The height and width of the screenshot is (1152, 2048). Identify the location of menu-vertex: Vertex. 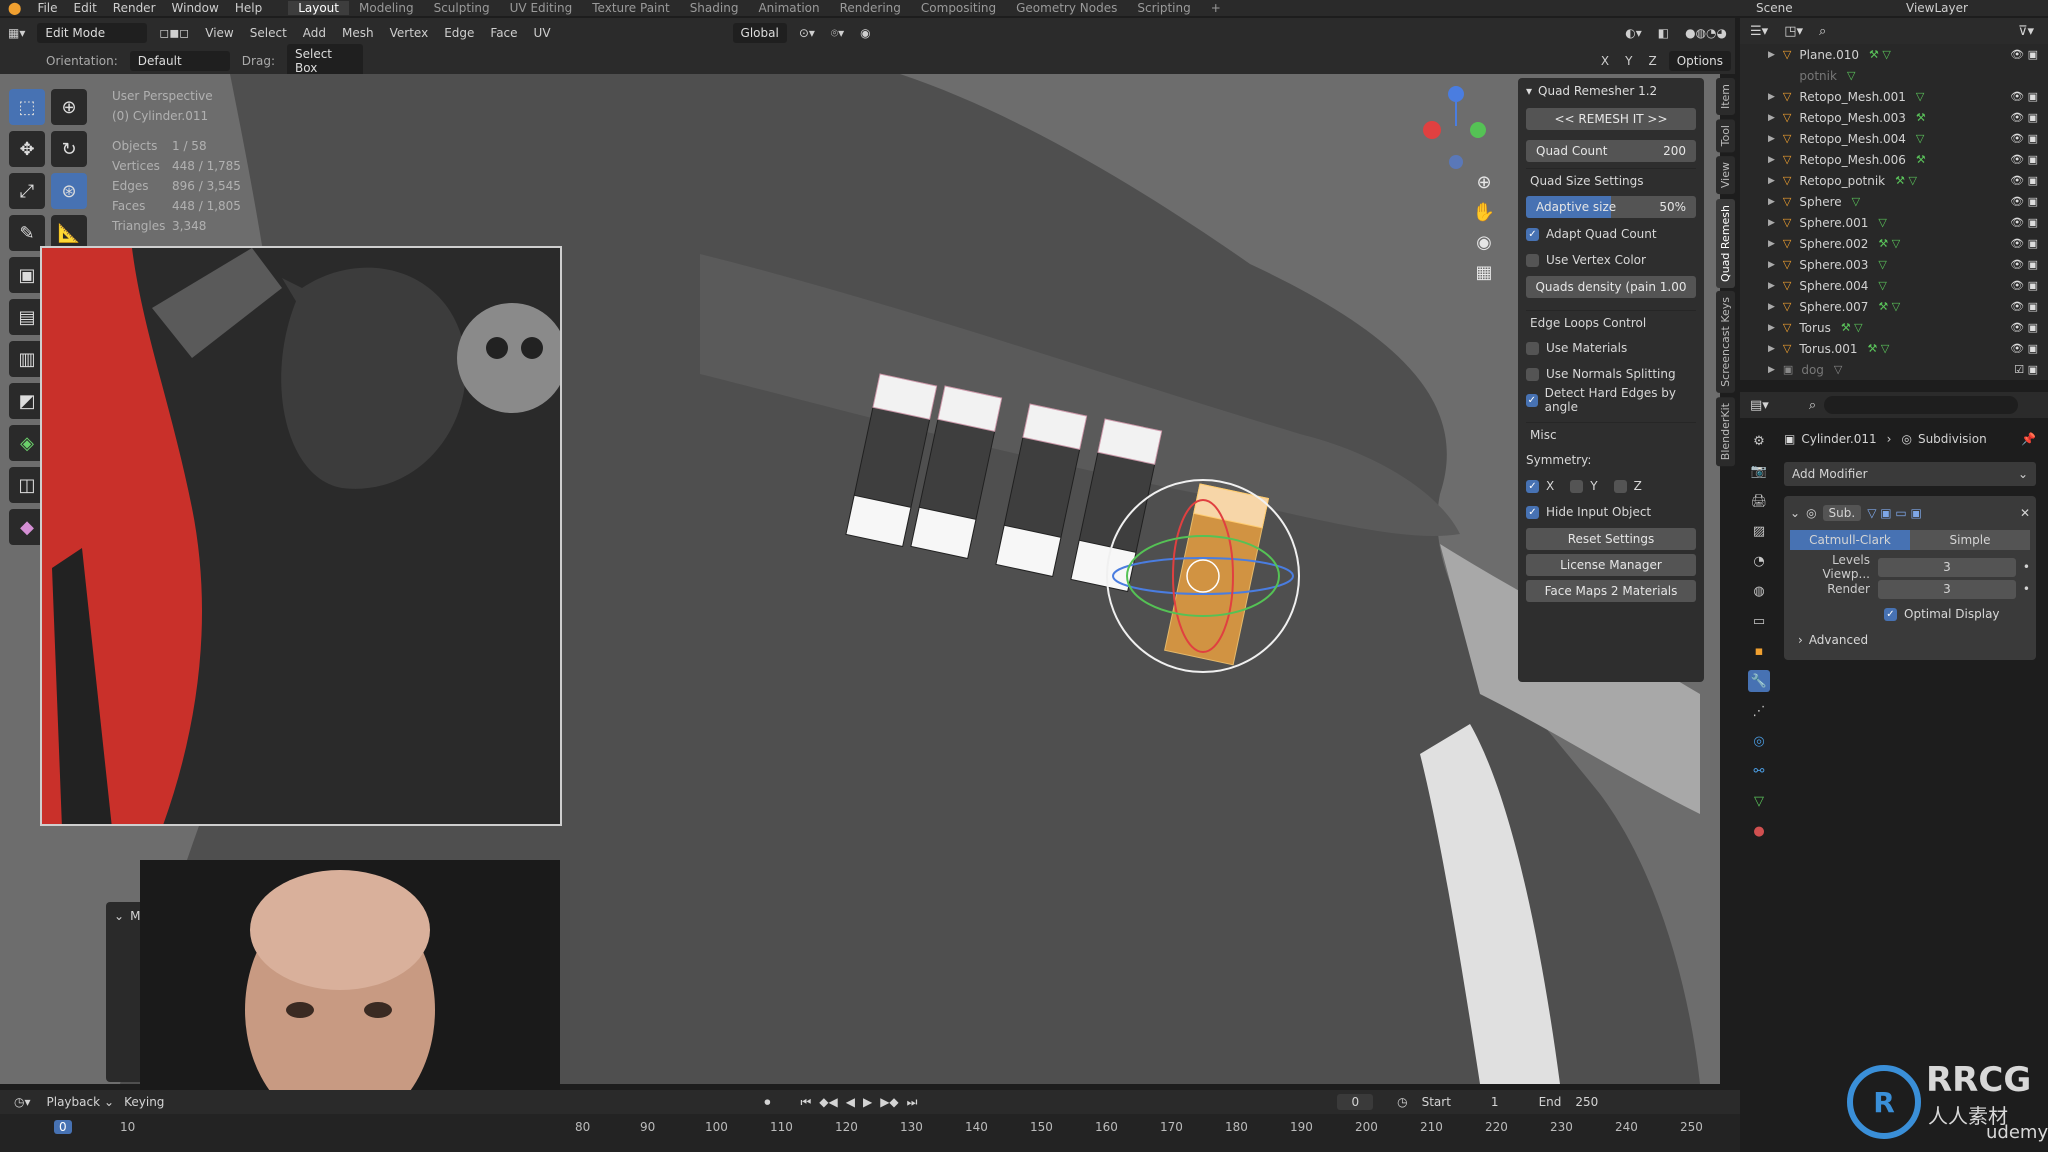
(409, 33).